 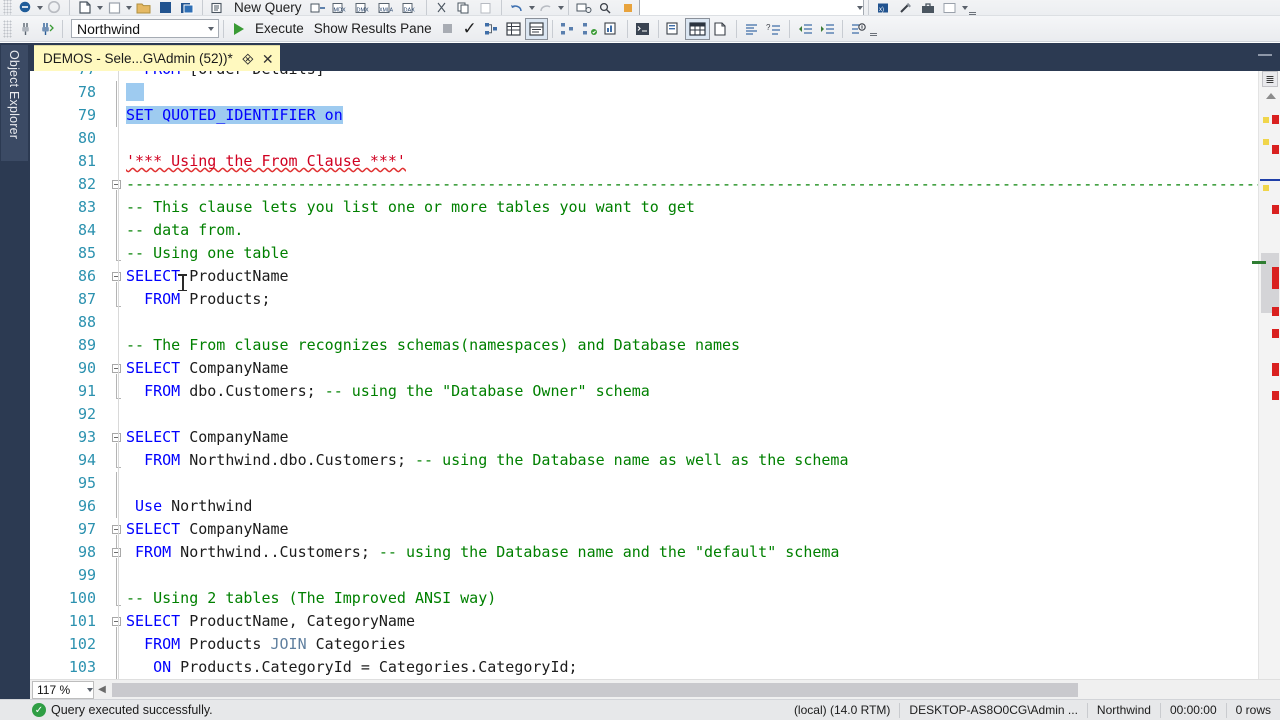 I want to click on open-folder-icon, so click(x=143, y=7).